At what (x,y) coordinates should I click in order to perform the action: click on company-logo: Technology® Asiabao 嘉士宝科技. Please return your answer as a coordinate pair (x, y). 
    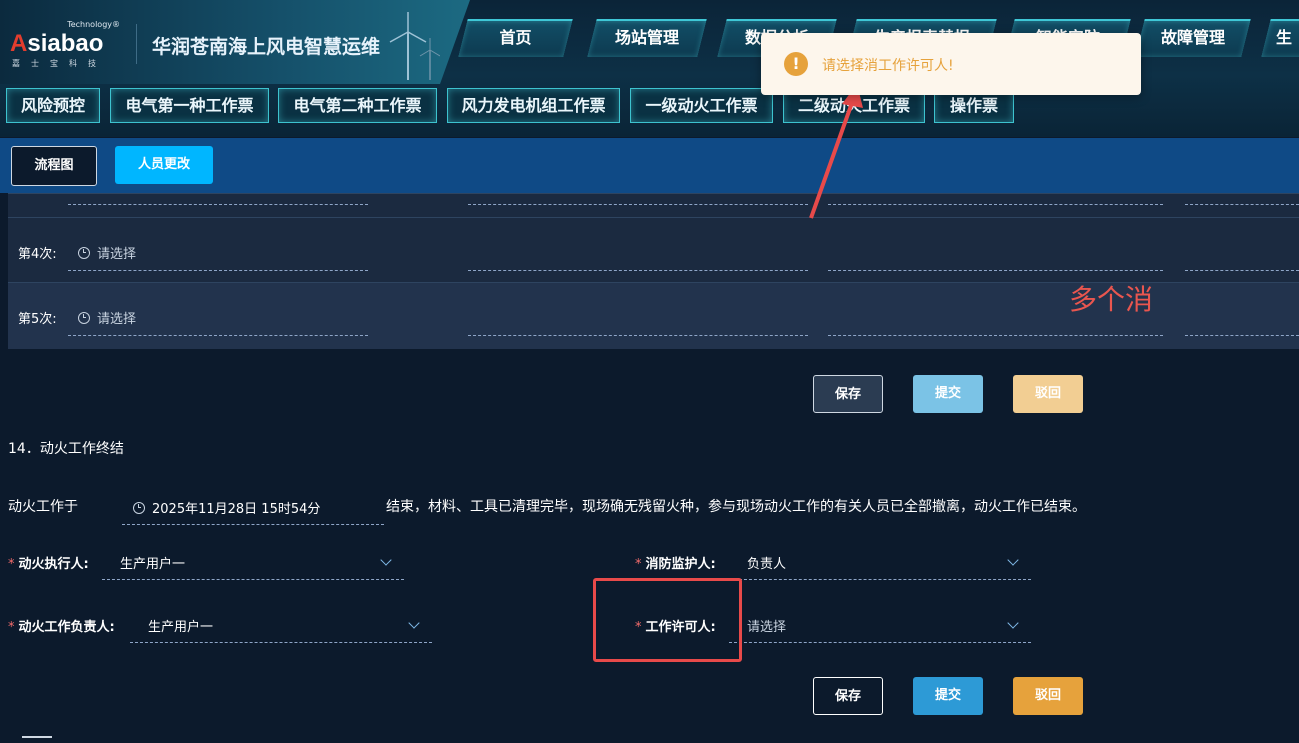
    Looking at the image, I should click on (66, 45).